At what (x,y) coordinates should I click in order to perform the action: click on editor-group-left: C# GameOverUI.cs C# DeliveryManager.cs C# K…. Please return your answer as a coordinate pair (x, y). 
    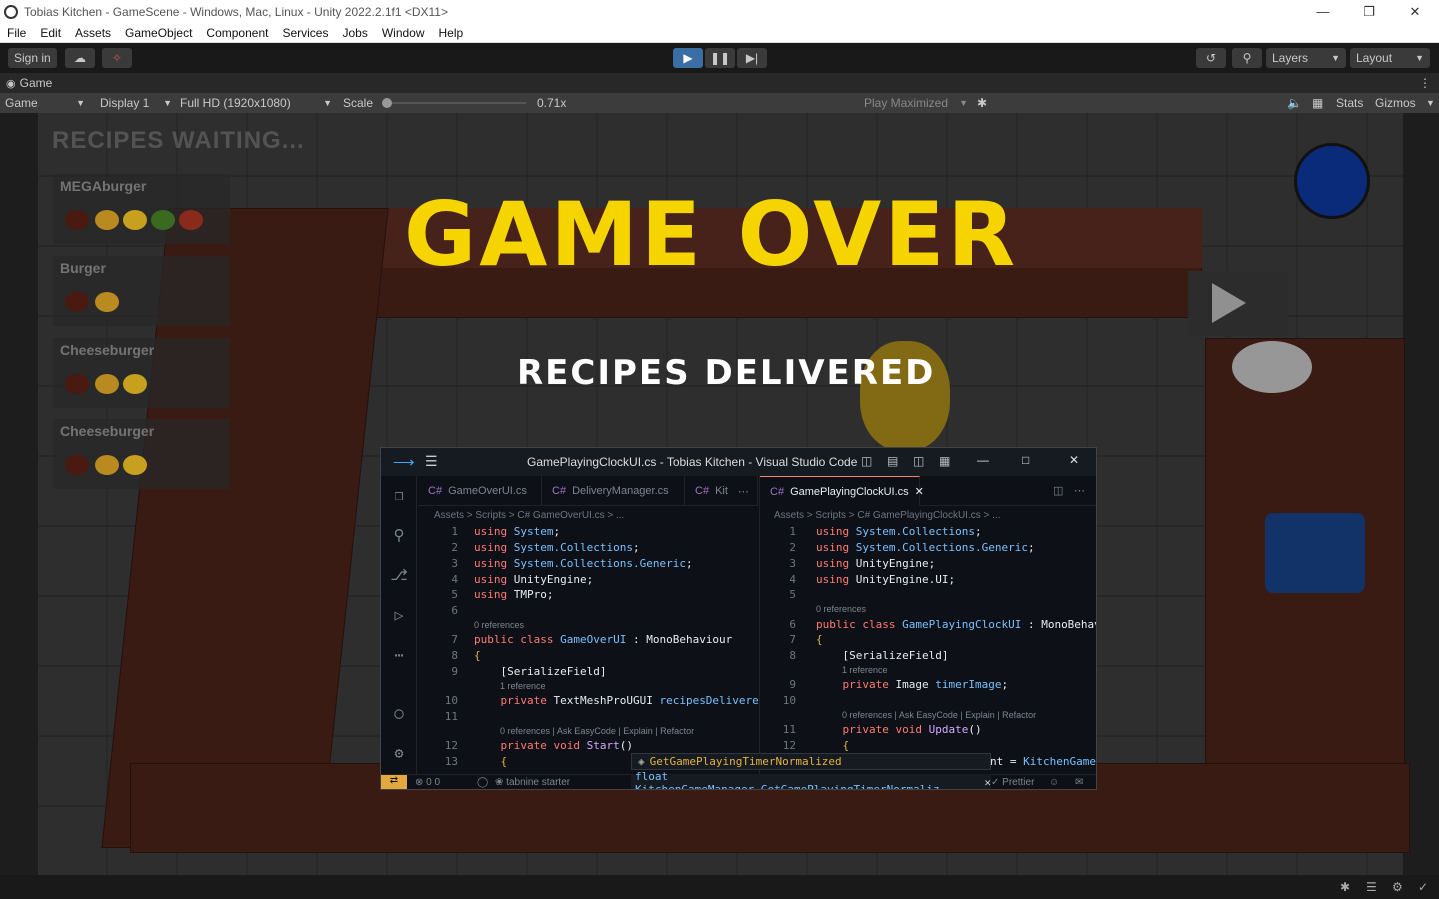
    Looking at the image, I should click on (588, 625).